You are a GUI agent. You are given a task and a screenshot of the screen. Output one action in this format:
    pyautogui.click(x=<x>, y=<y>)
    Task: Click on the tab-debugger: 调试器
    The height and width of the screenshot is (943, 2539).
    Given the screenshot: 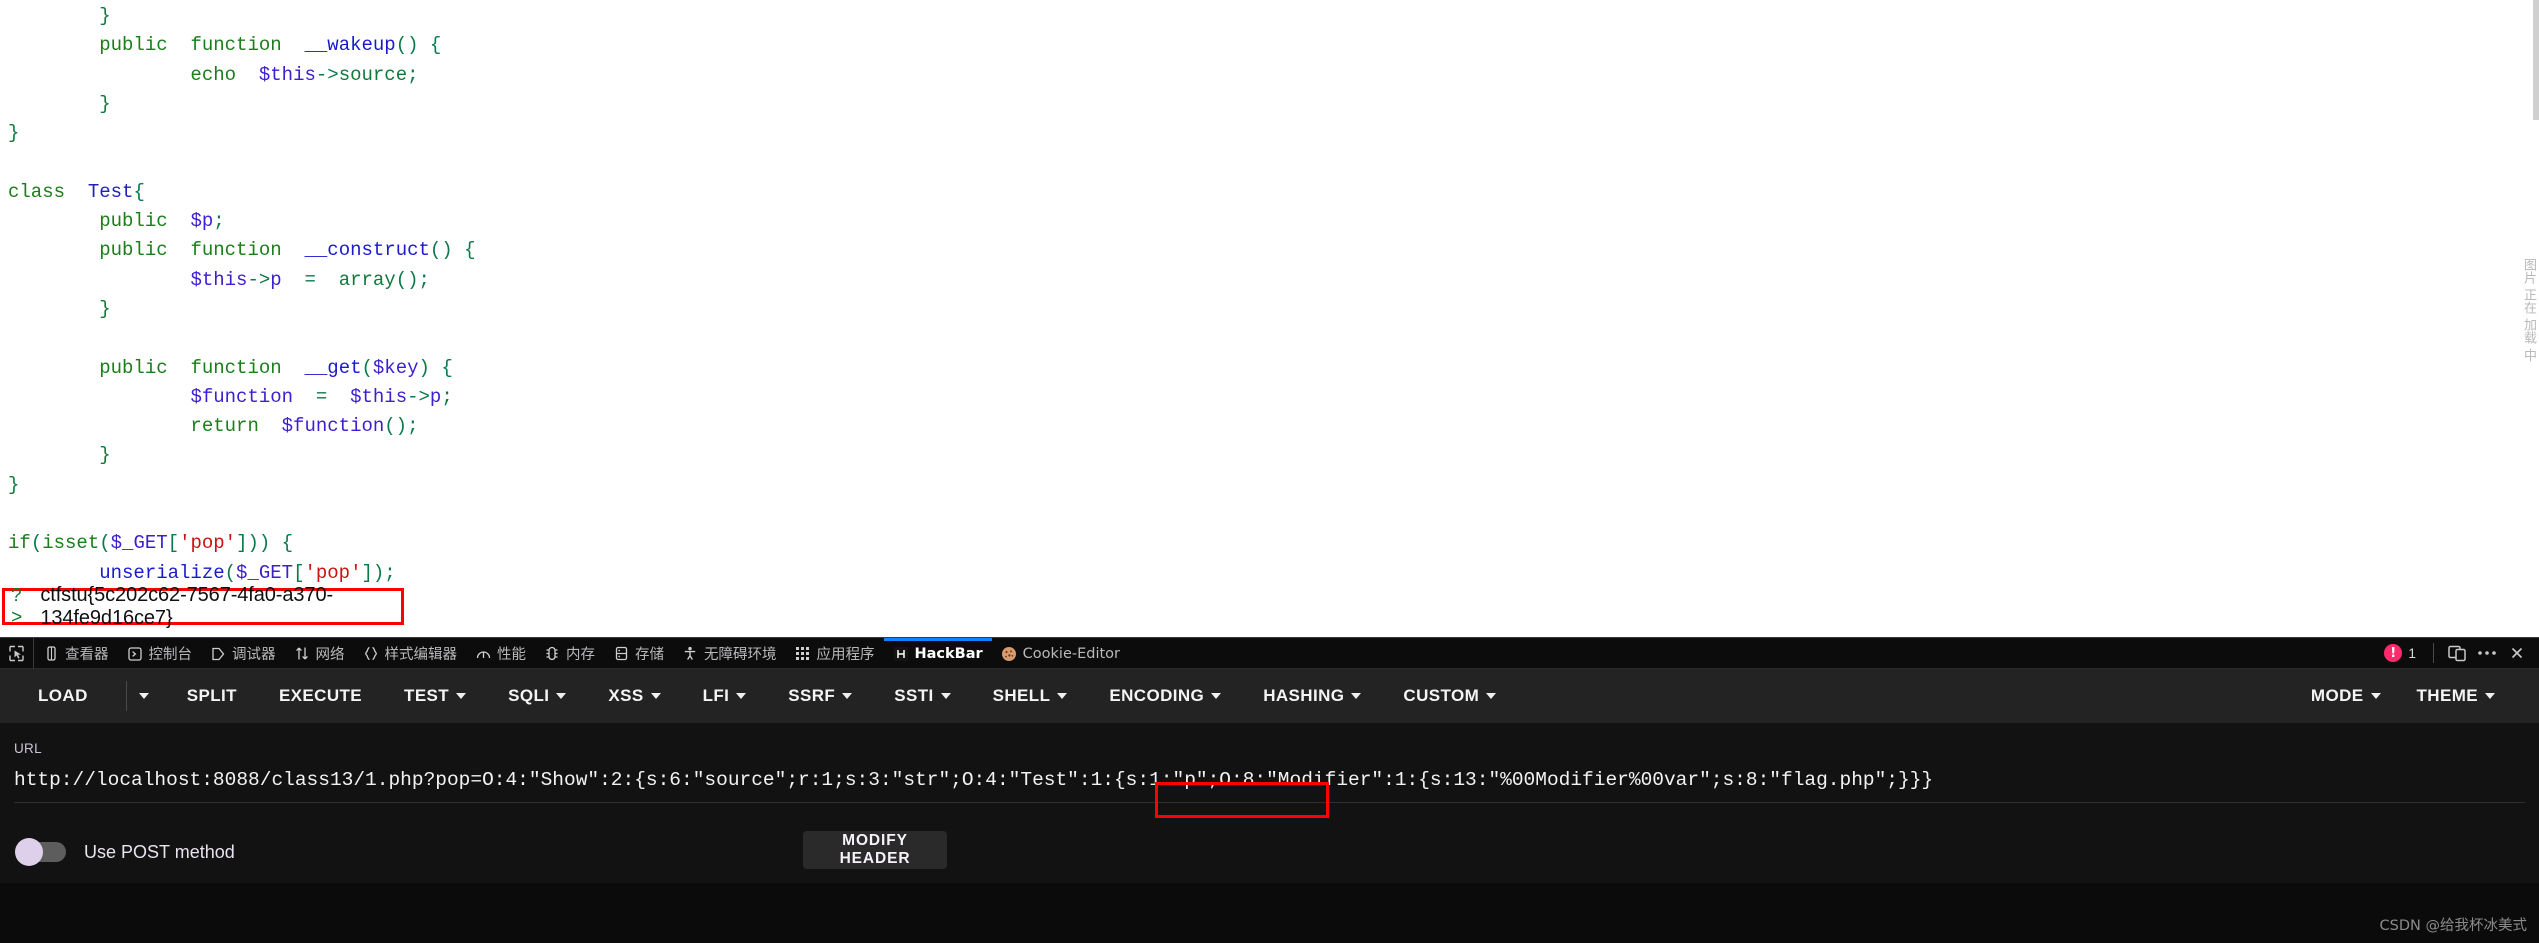 What is the action you would take?
    pyautogui.click(x=243, y=653)
    